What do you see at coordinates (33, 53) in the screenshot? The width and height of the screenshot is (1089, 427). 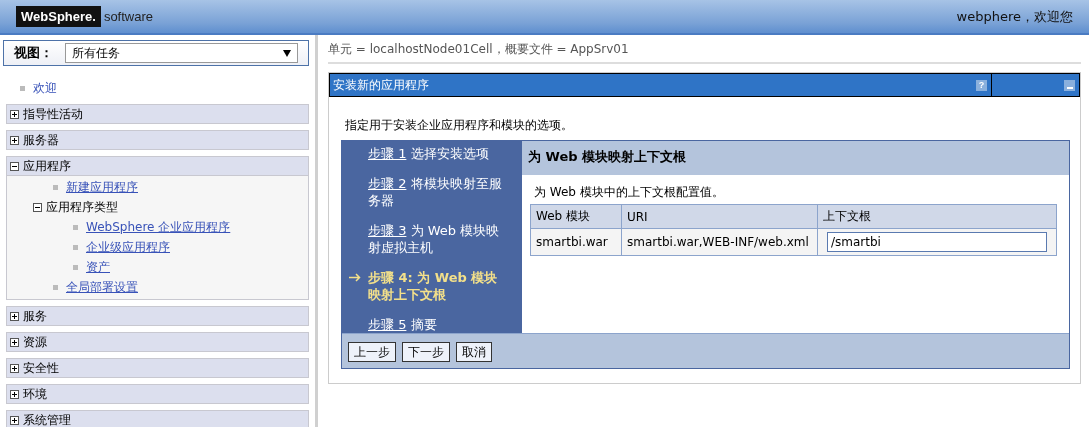 I see `view-label: 视图：` at bounding box center [33, 53].